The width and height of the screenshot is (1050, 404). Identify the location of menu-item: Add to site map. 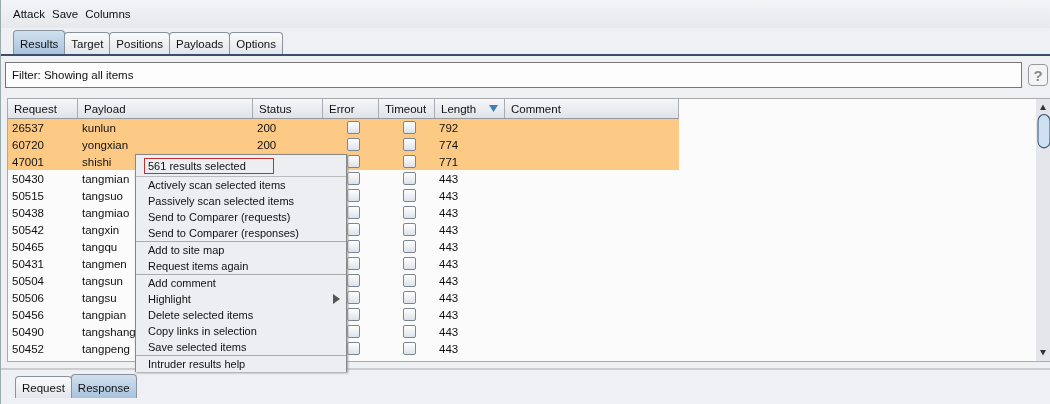
(241, 250).